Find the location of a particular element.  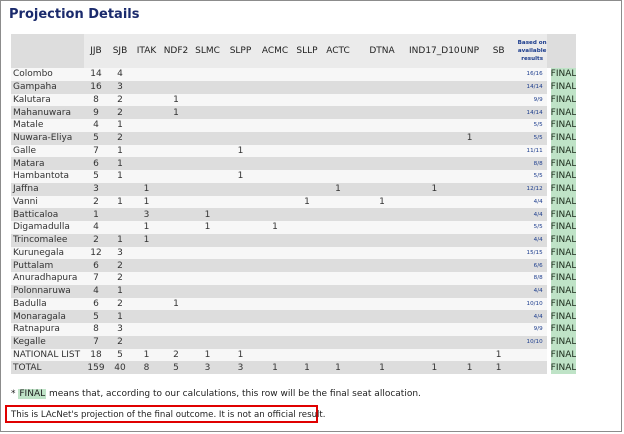

district-name: Digamadulla is located at coordinates (47, 227).